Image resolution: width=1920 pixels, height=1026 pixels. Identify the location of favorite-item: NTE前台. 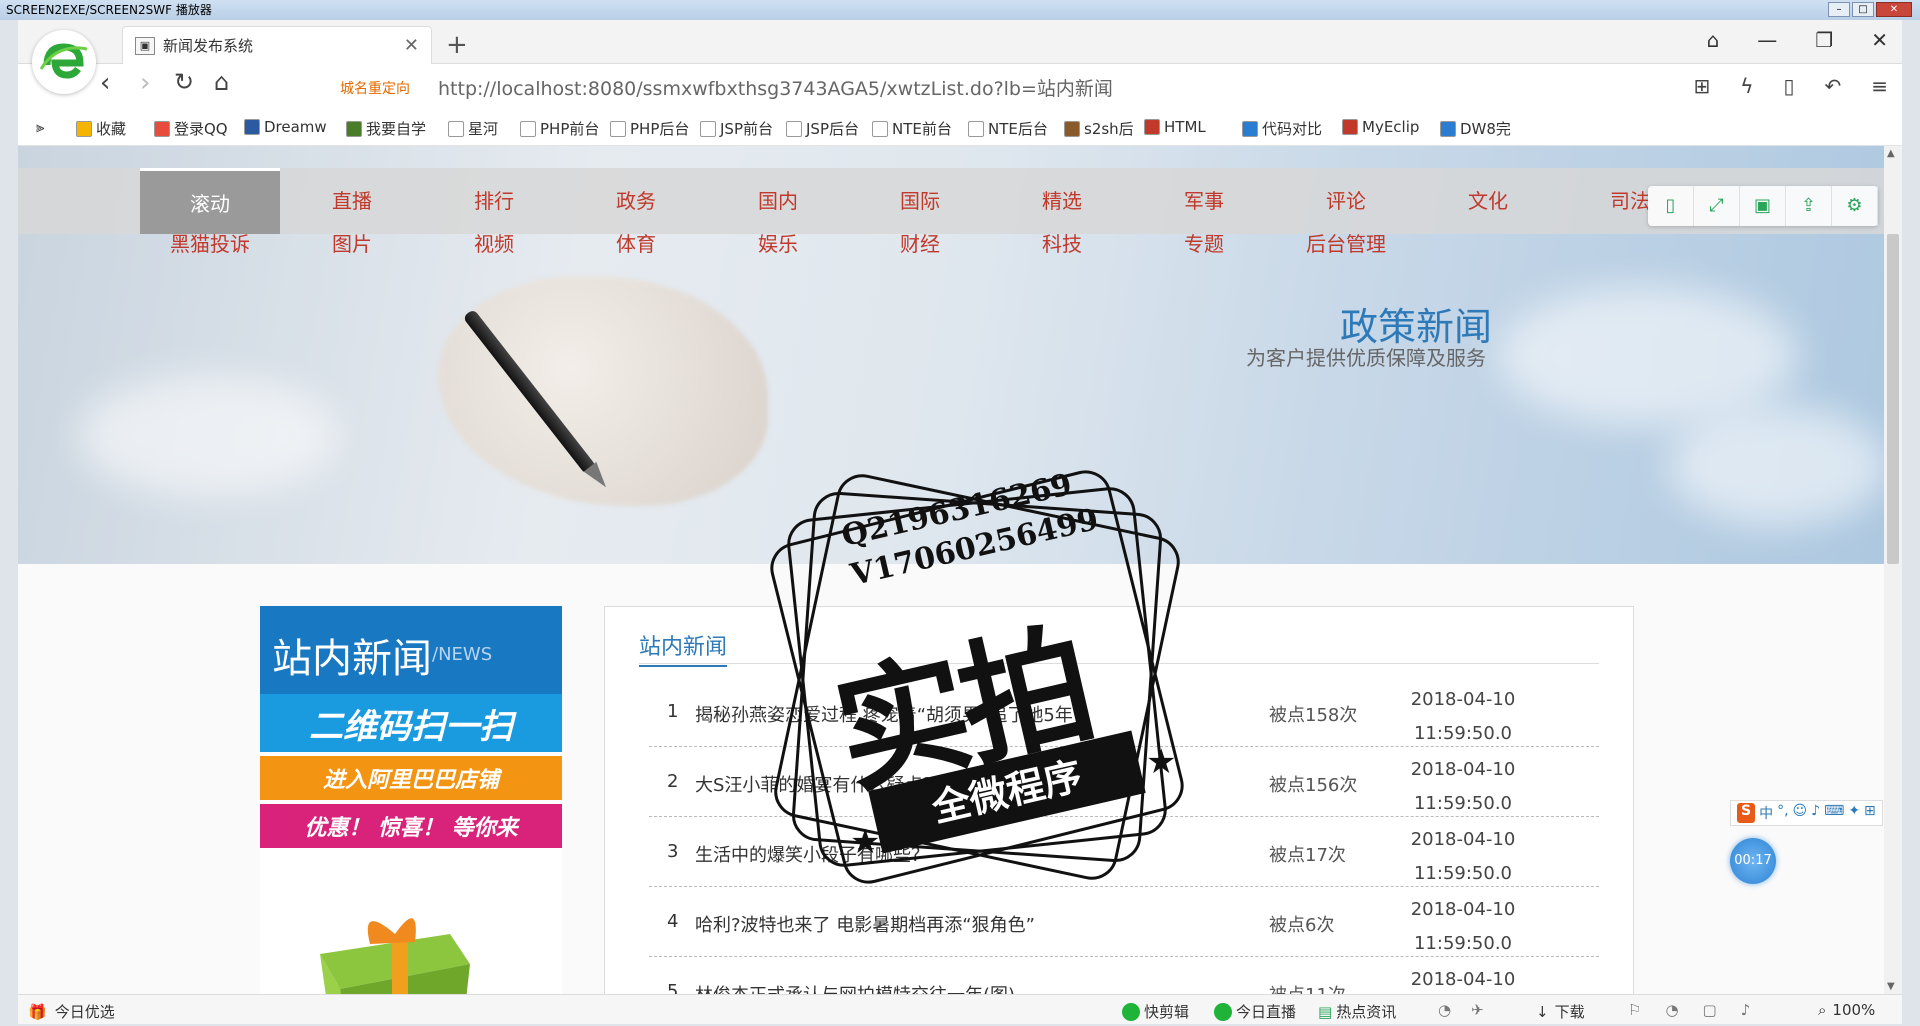
(912, 128).